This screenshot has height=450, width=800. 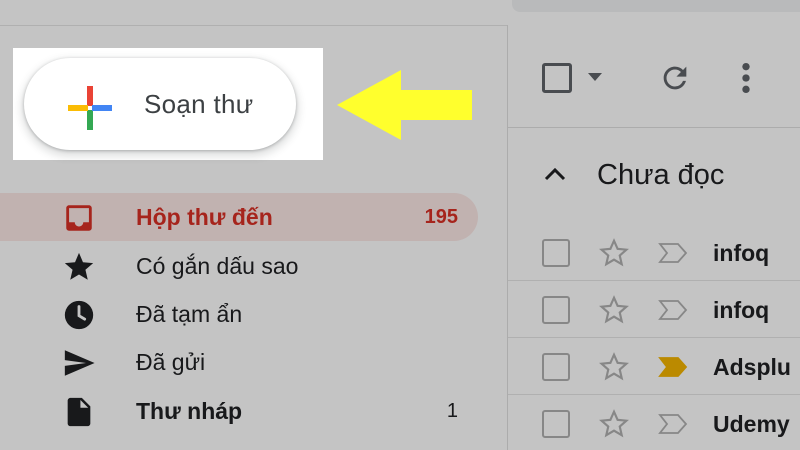 I want to click on chevron-up-icon, so click(x=555, y=174).